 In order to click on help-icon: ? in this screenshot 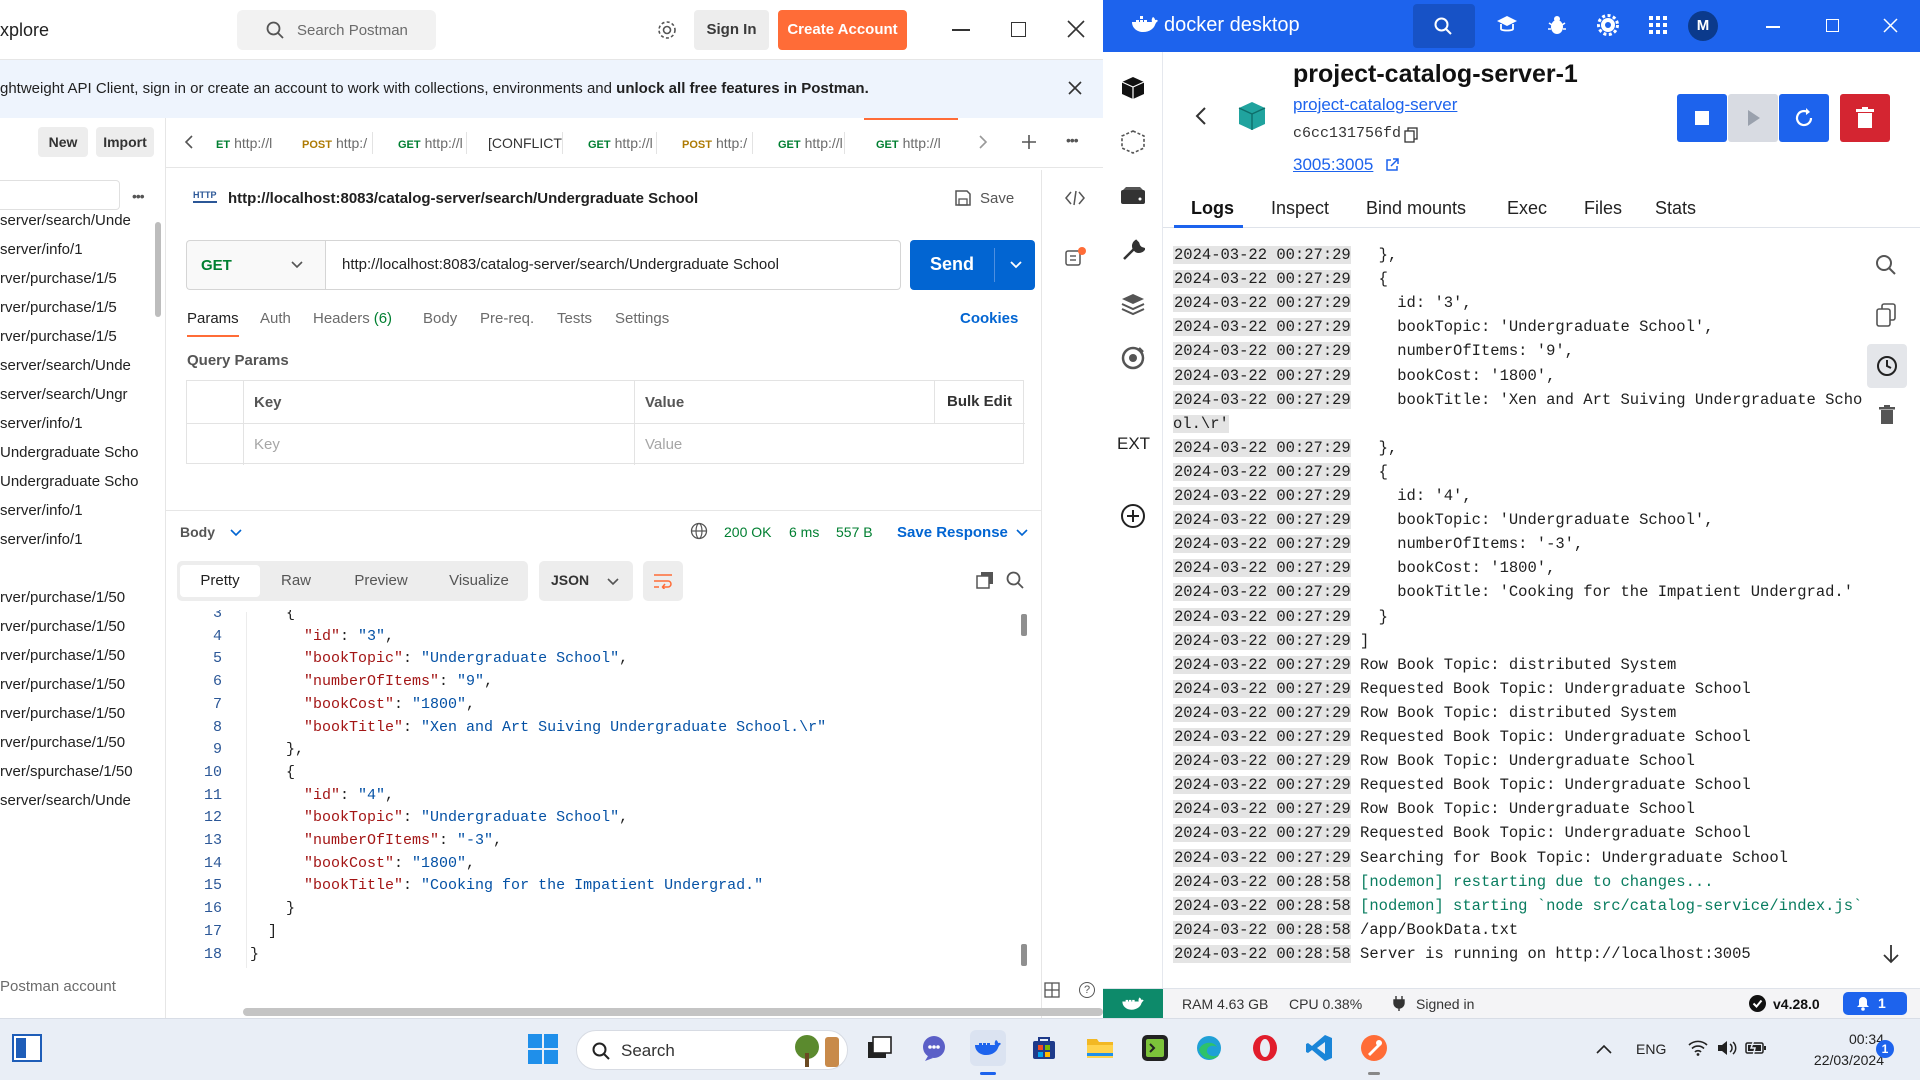, I will do `click(1087, 990)`.